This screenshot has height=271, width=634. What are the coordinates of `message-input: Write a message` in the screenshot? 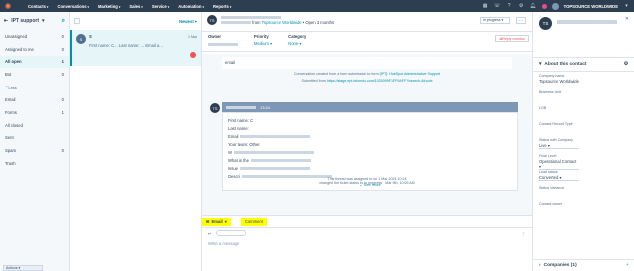 It's located at (367, 243).